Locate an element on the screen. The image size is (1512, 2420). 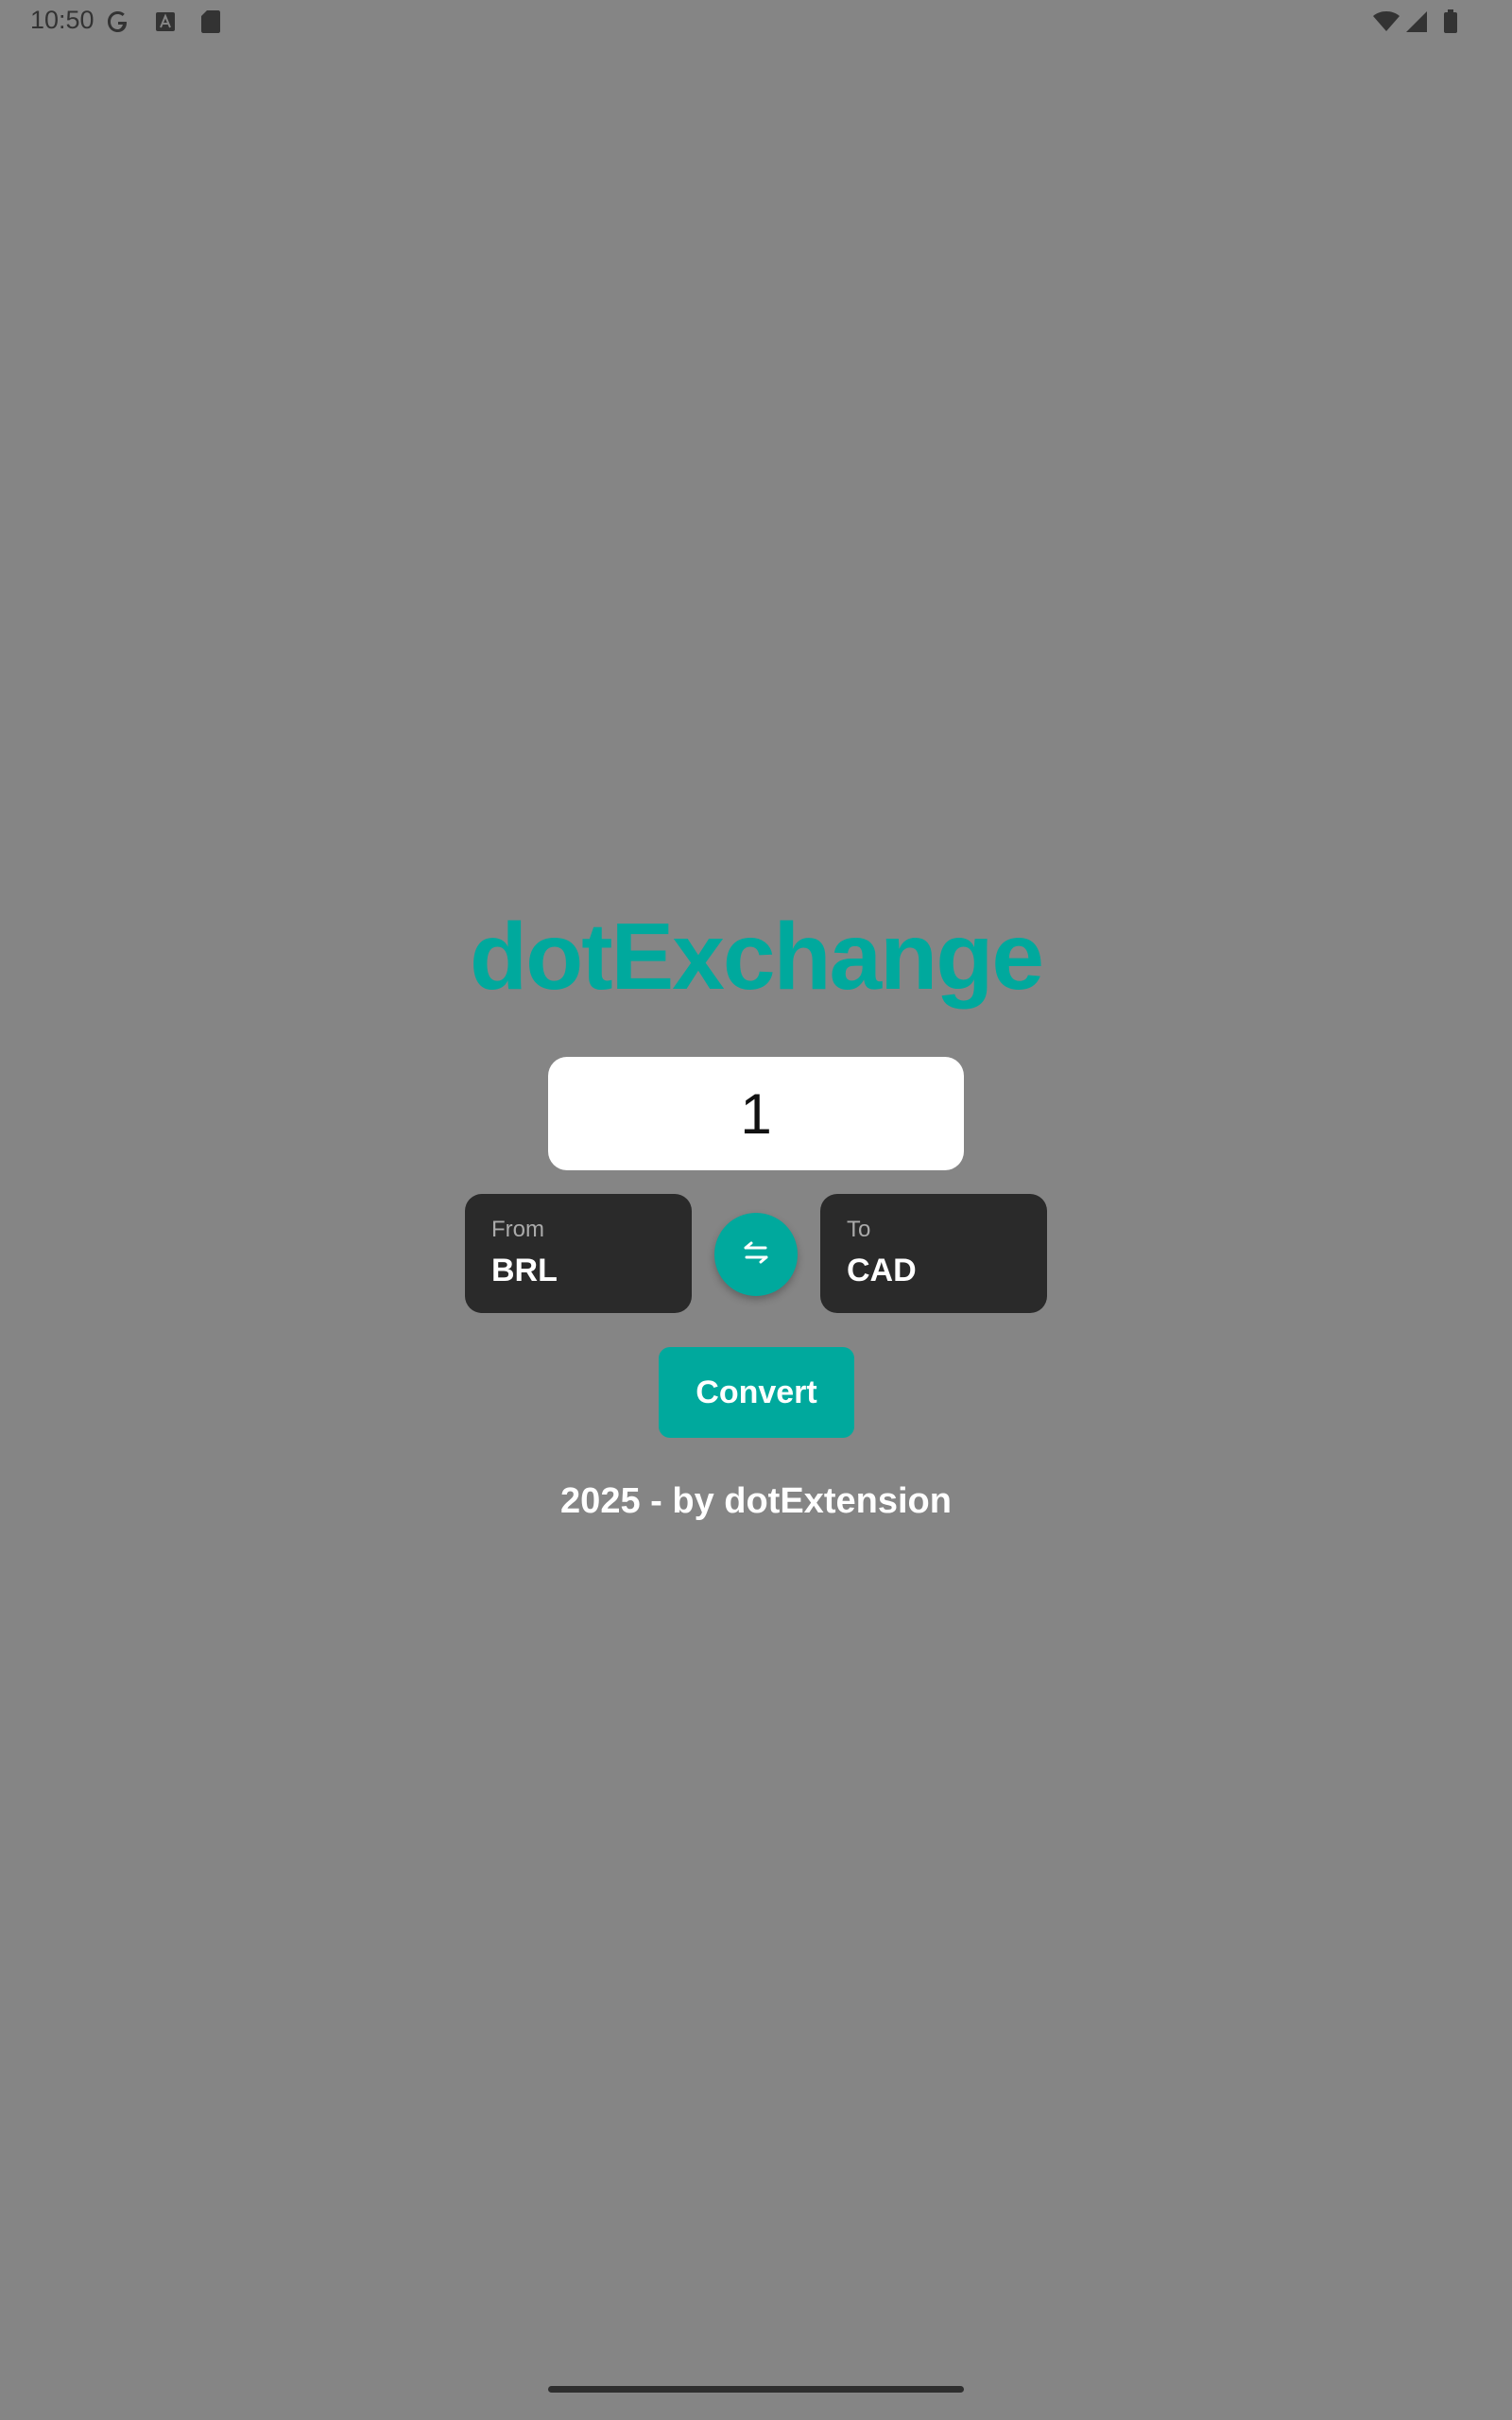
to-currency-selector: To CAD is located at coordinates (933, 1253).